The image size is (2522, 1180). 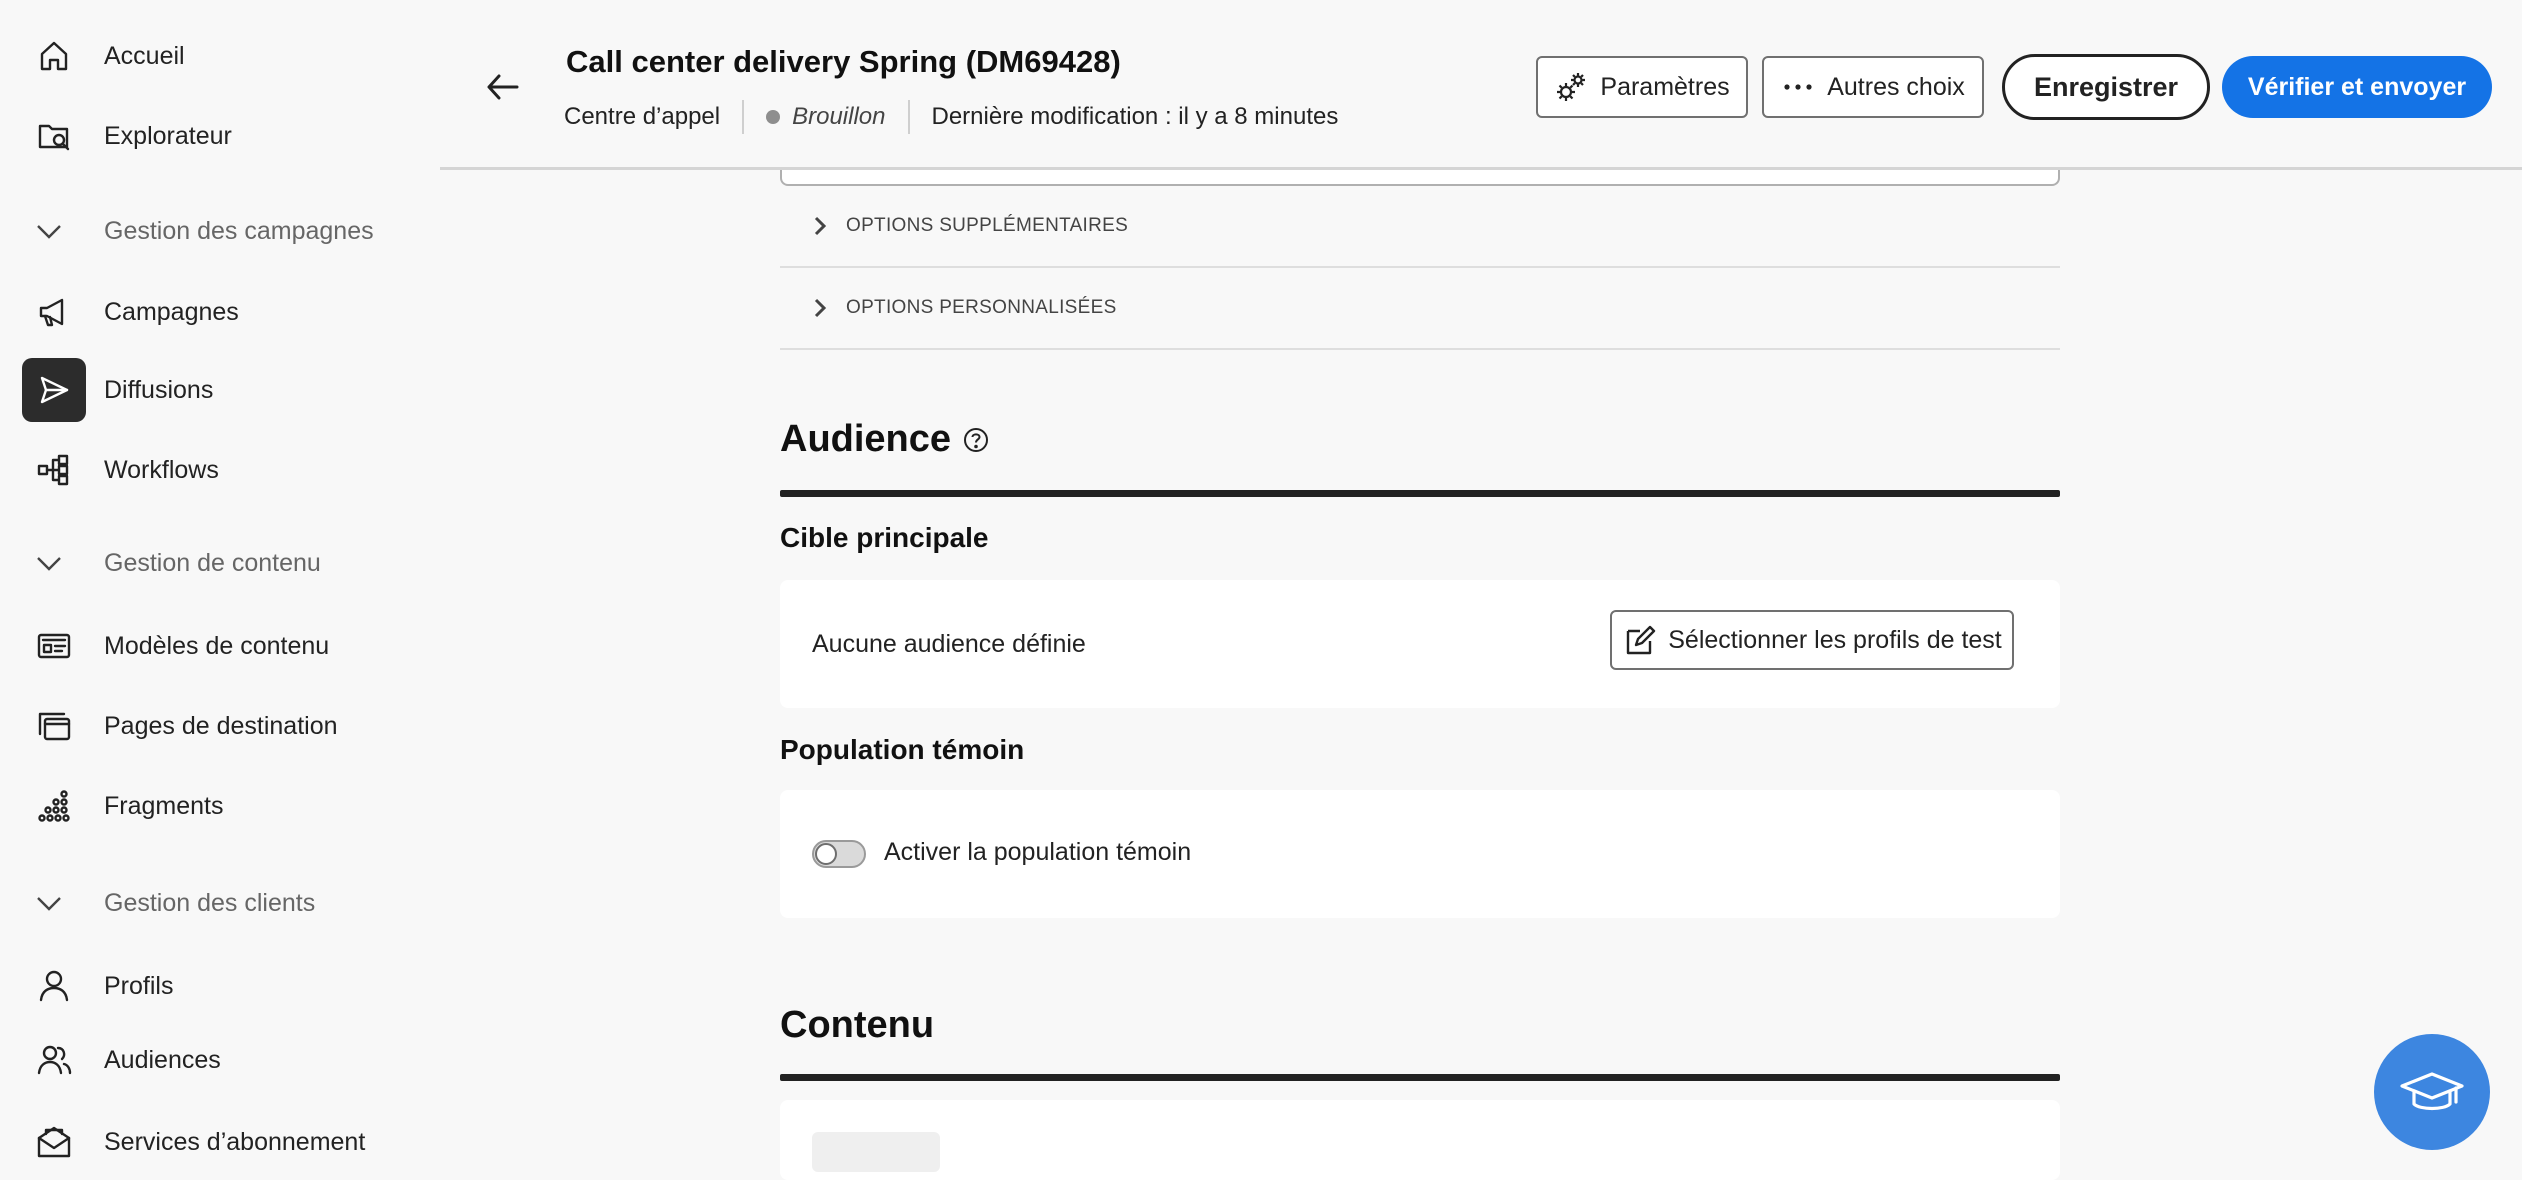 What do you see at coordinates (839, 854) in the screenshot?
I see `control-group-toggle` at bounding box center [839, 854].